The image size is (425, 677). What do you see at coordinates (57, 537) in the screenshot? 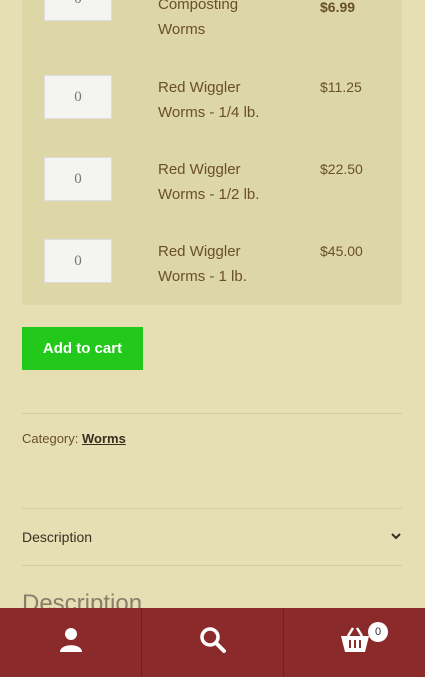
I see `tab-label: Description` at bounding box center [57, 537].